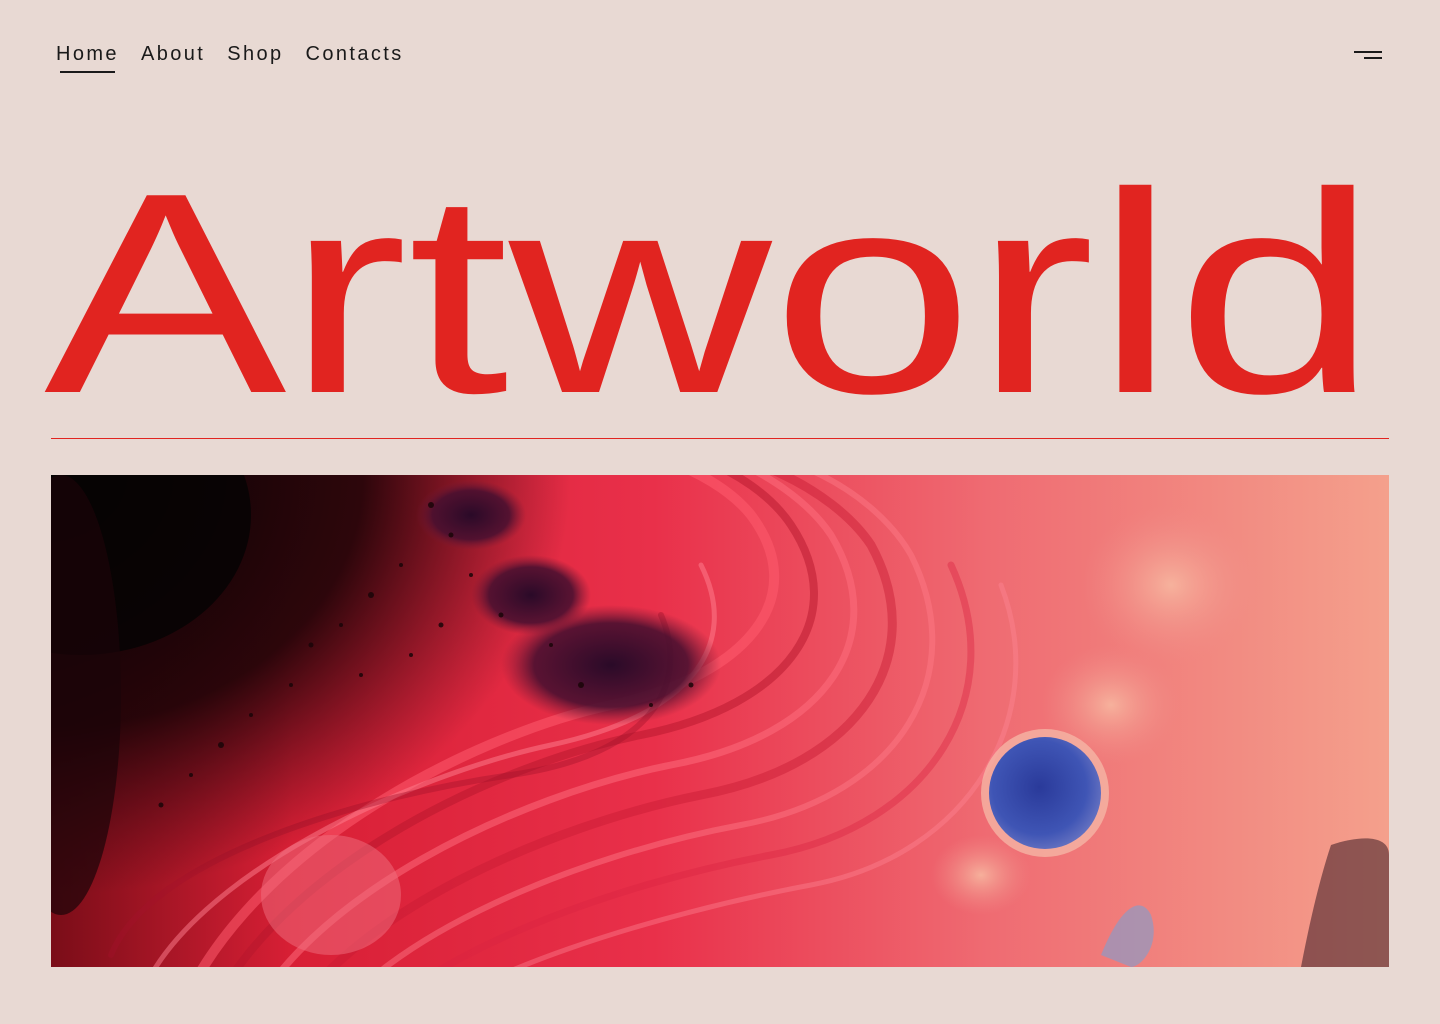  I want to click on nav-item-contacts: Contacts, so click(355, 54).